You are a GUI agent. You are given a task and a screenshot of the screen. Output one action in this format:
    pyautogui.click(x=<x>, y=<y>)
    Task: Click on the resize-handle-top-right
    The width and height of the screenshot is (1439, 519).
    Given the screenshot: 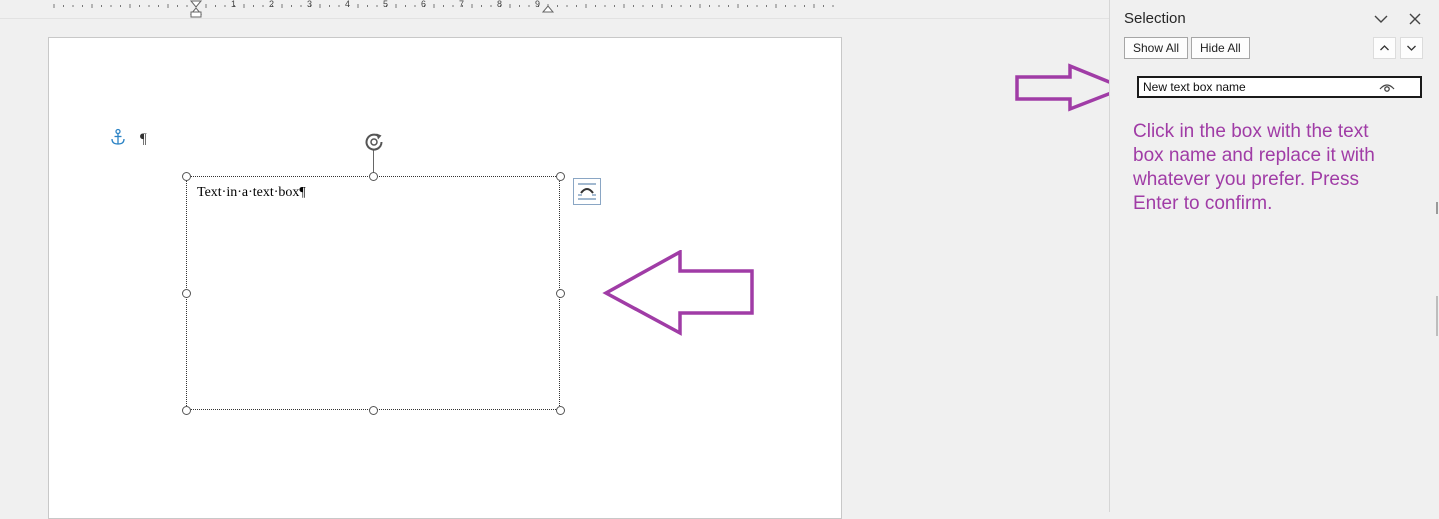 What is the action you would take?
    pyautogui.click(x=560, y=176)
    